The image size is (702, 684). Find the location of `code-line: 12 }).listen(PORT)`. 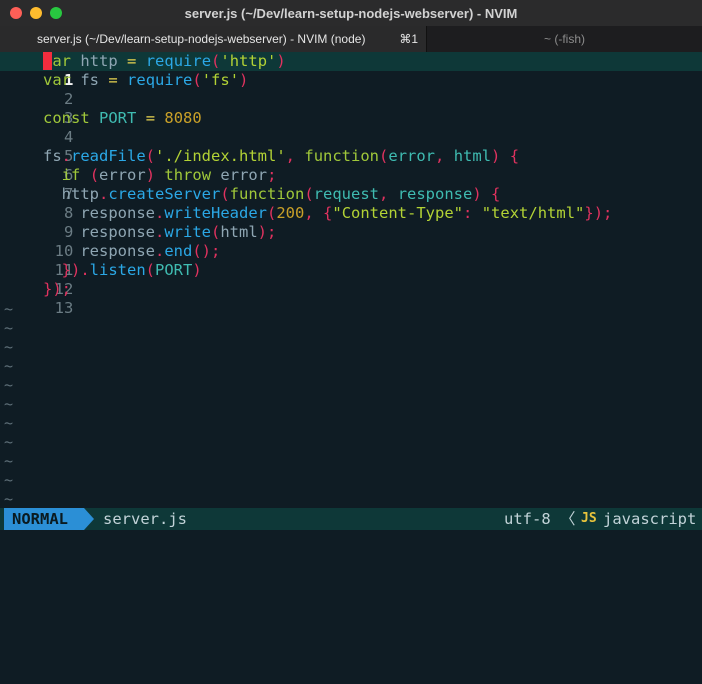

code-line: 12 }).listen(PORT) is located at coordinates (351, 279).